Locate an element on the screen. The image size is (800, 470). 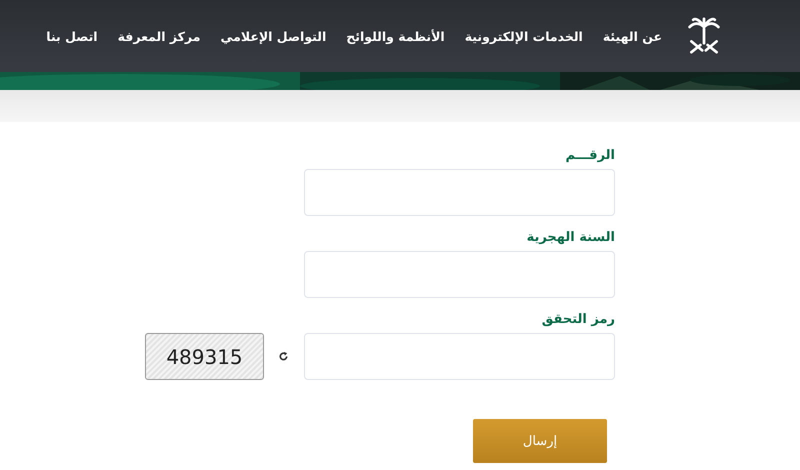
captcha-input-field is located at coordinates (459, 356).